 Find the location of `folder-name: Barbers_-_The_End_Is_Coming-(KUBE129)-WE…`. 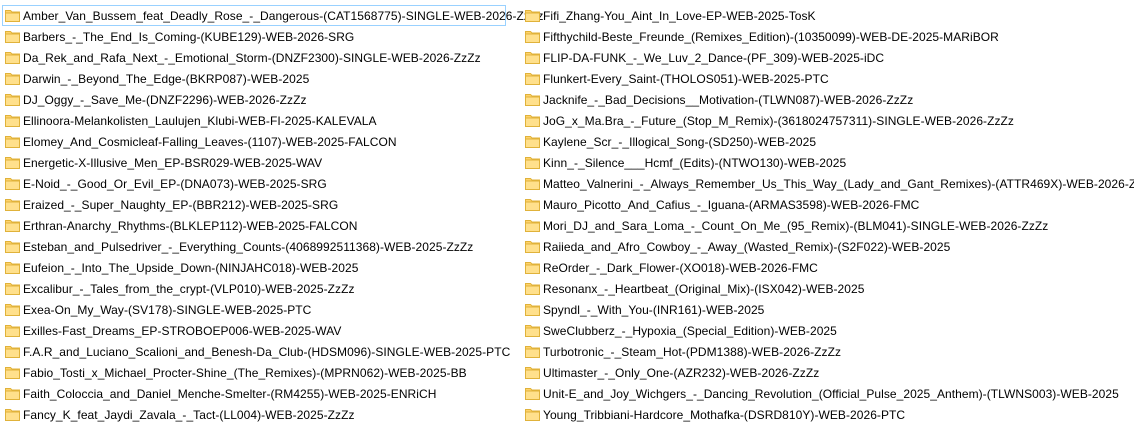

folder-name: Barbers_-_The_End_Is_Coming-(KUBE129)-WE… is located at coordinates (189, 37).